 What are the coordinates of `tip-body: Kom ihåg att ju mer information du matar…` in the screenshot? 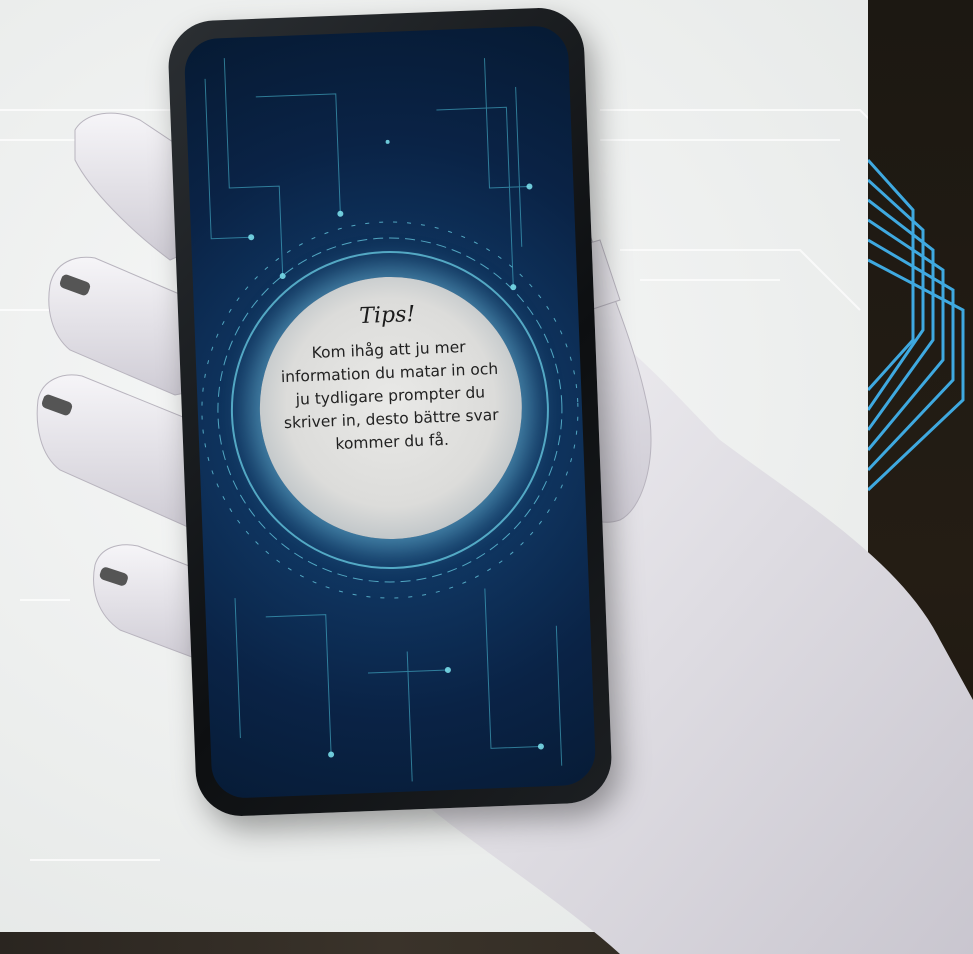 It's located at (389, 396).